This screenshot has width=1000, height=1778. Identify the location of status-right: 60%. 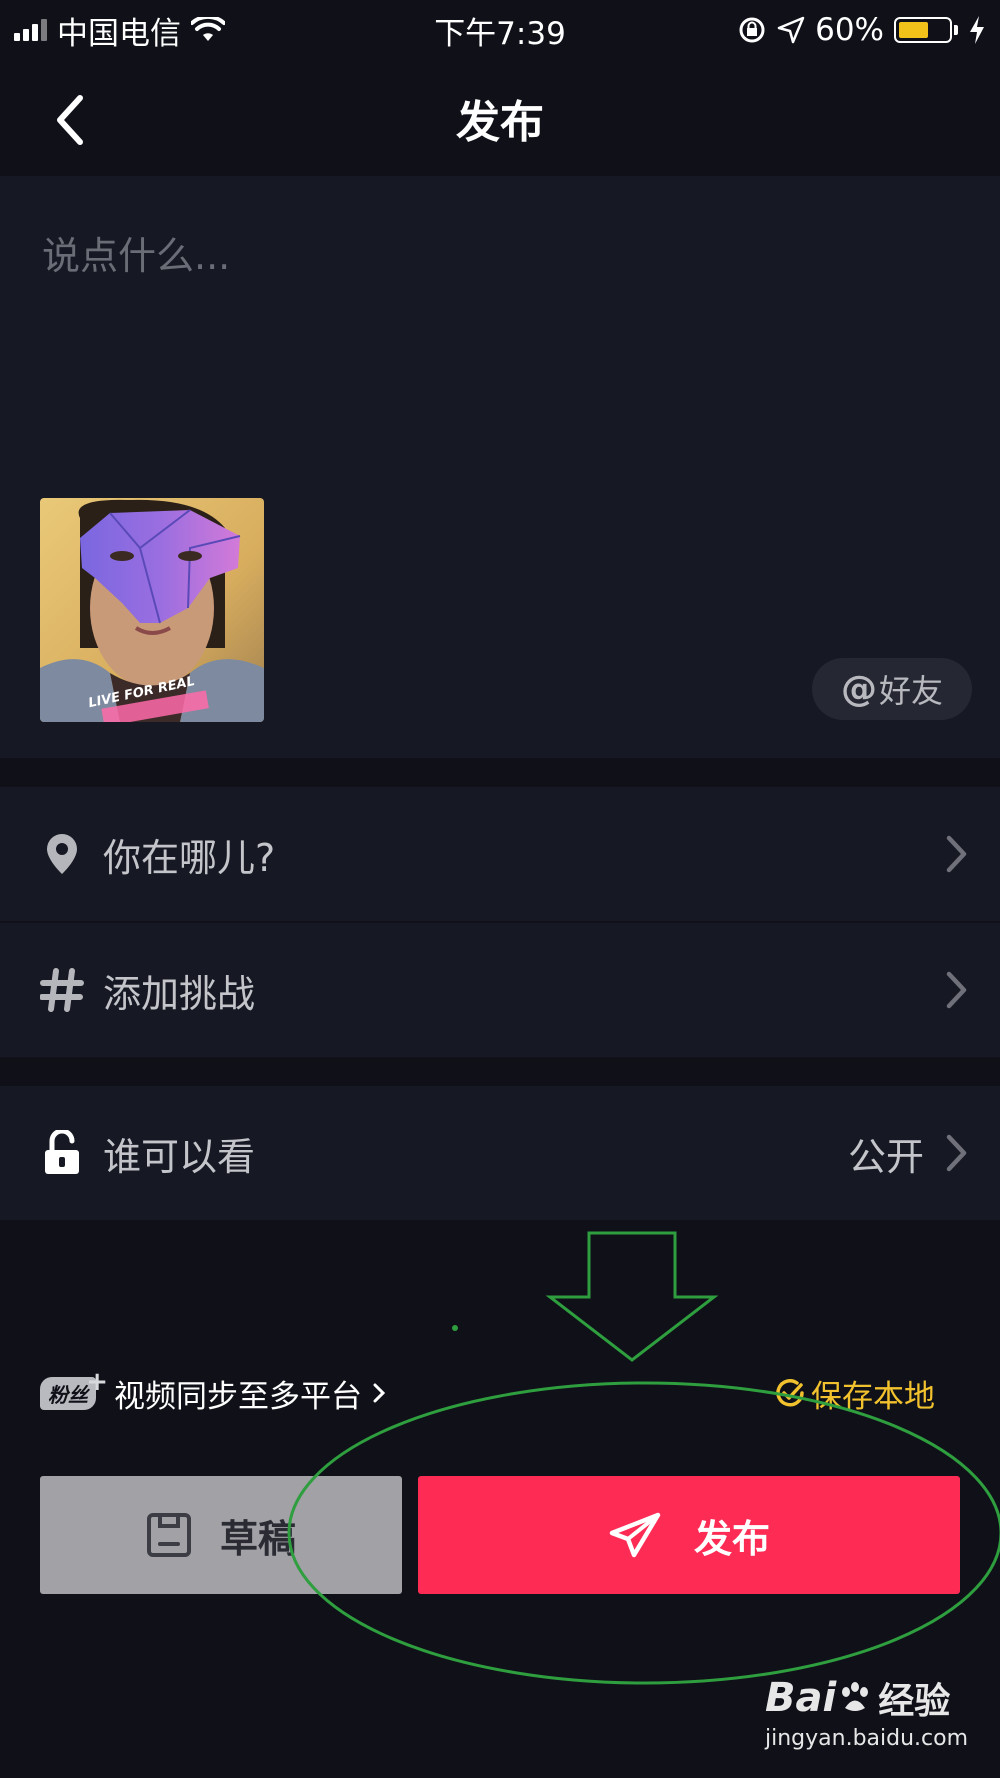
(861, 30).